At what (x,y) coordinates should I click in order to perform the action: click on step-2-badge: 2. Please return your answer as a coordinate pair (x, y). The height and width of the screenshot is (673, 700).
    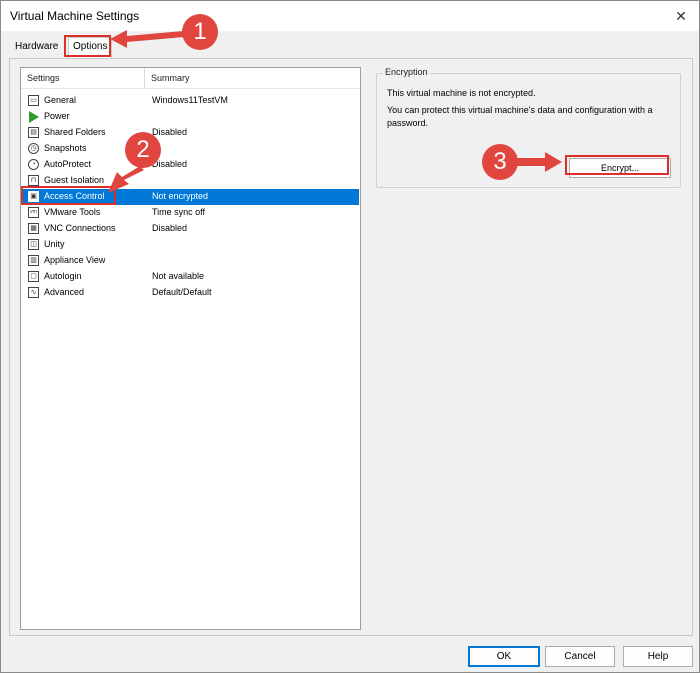
    Looking at the image, I should click on (143, 150).